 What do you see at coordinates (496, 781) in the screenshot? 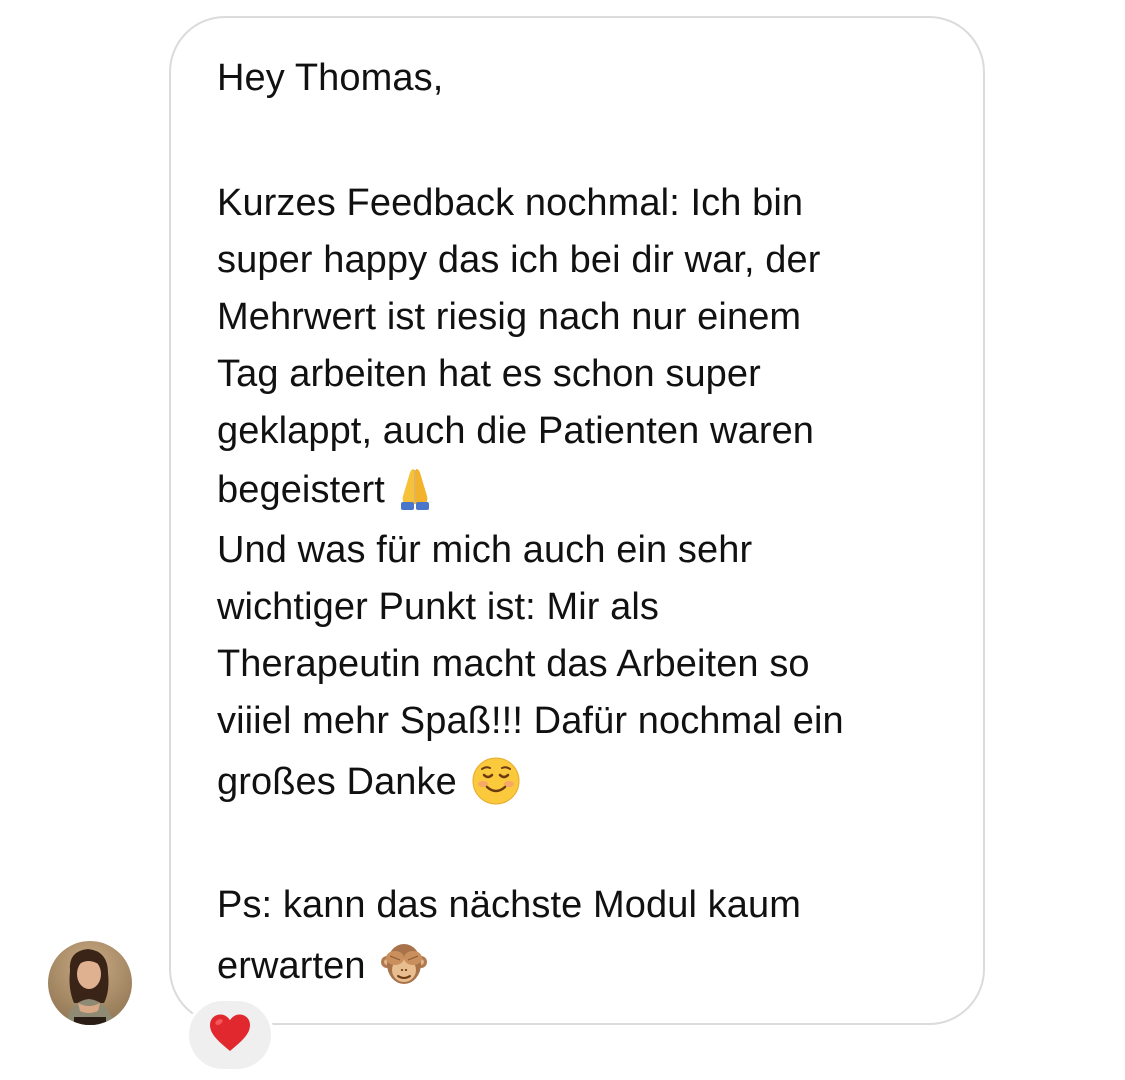
I see `smiling-face-emoji-icon` at bounding box center [496, 781].